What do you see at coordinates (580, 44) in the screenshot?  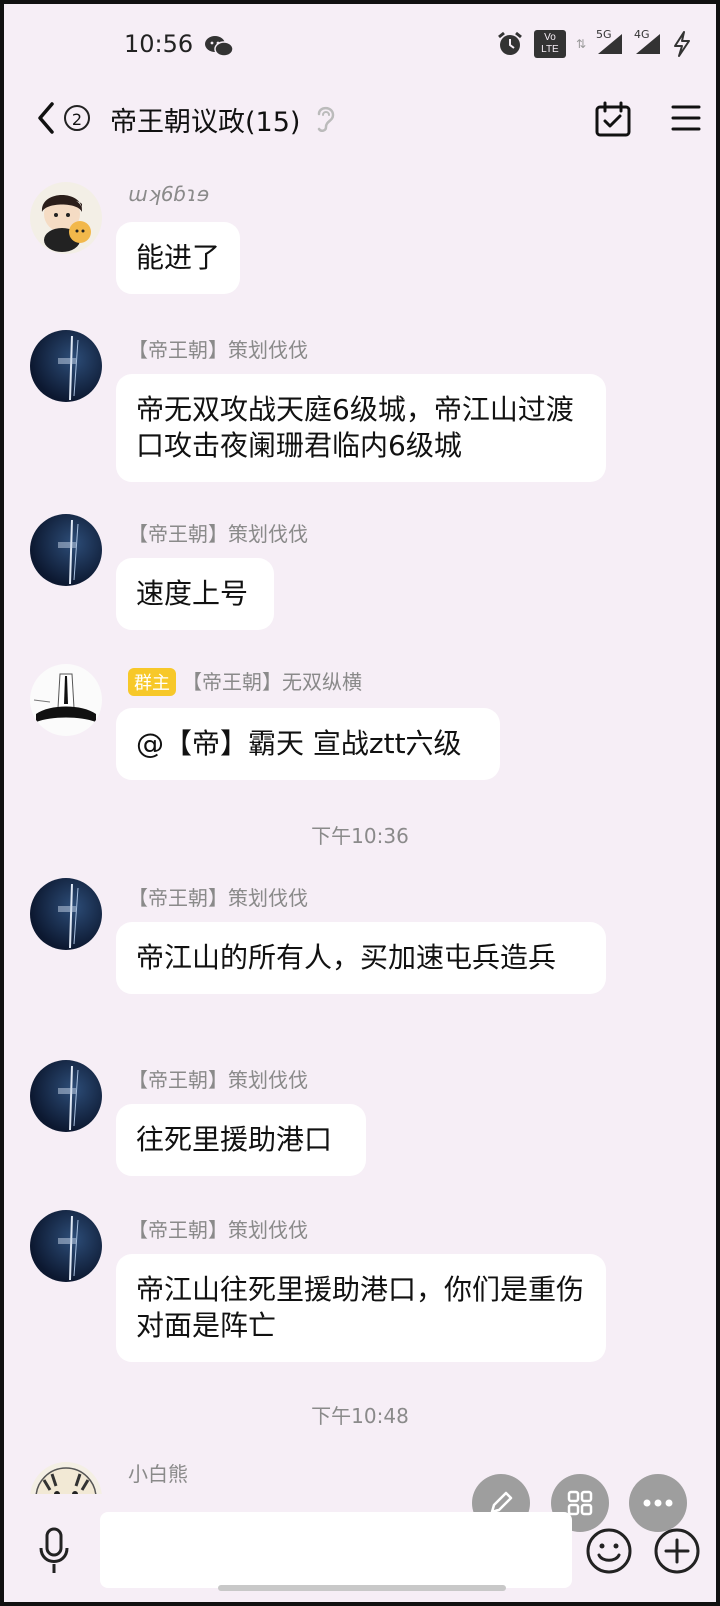 I see `data-arrows-icon: ⇅` at bounding box center [580, 44].